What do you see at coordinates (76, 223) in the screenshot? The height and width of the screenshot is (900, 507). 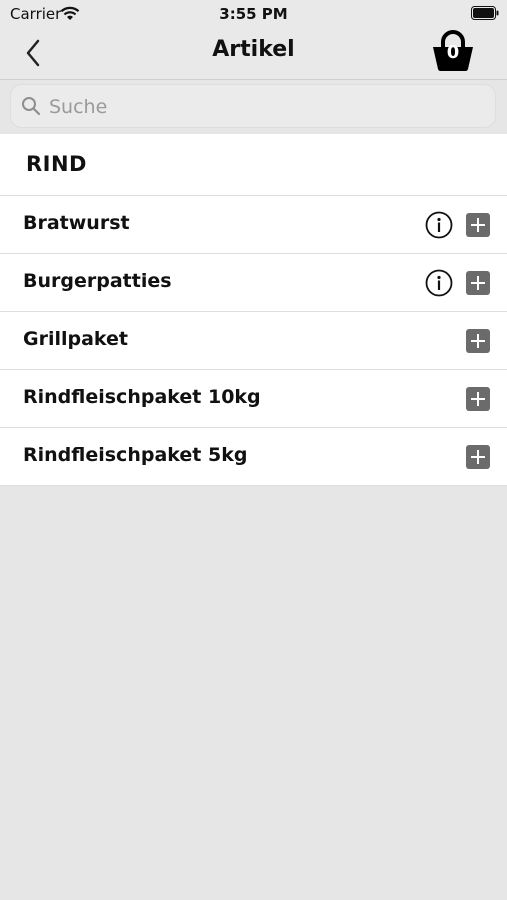 I see `item-label: Bratwurst` at bounding box center [76, 223].